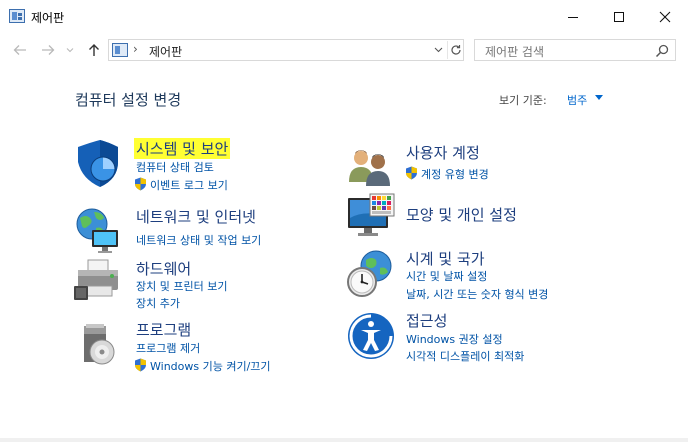 The width and height of the screenshot is (688, 442). I want to click on clock-globe-icon, so click(369, 273).